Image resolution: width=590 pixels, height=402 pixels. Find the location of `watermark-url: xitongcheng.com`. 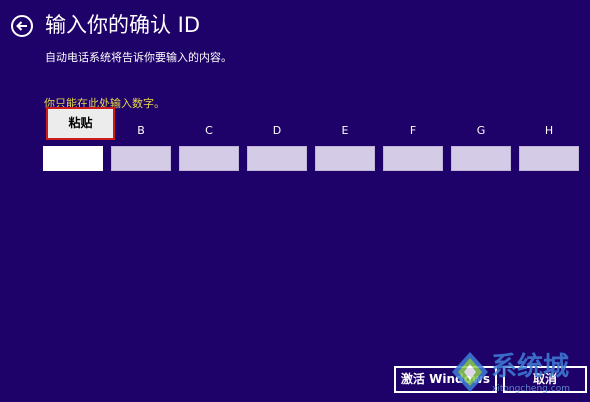

watermark-url: xitongcheng.com is located at coordinates (531, 389).